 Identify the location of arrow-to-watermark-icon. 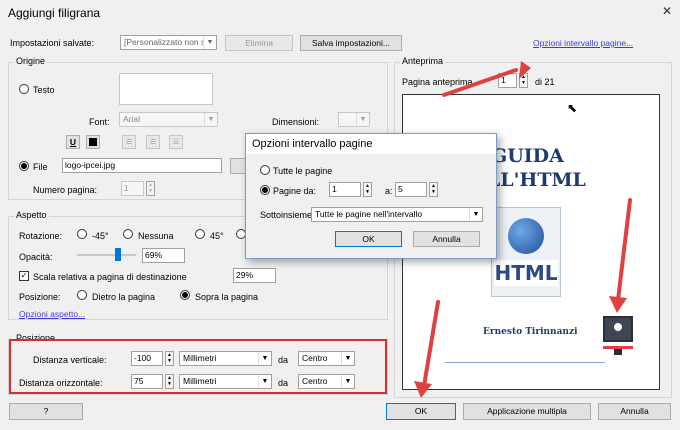
(624, 250).